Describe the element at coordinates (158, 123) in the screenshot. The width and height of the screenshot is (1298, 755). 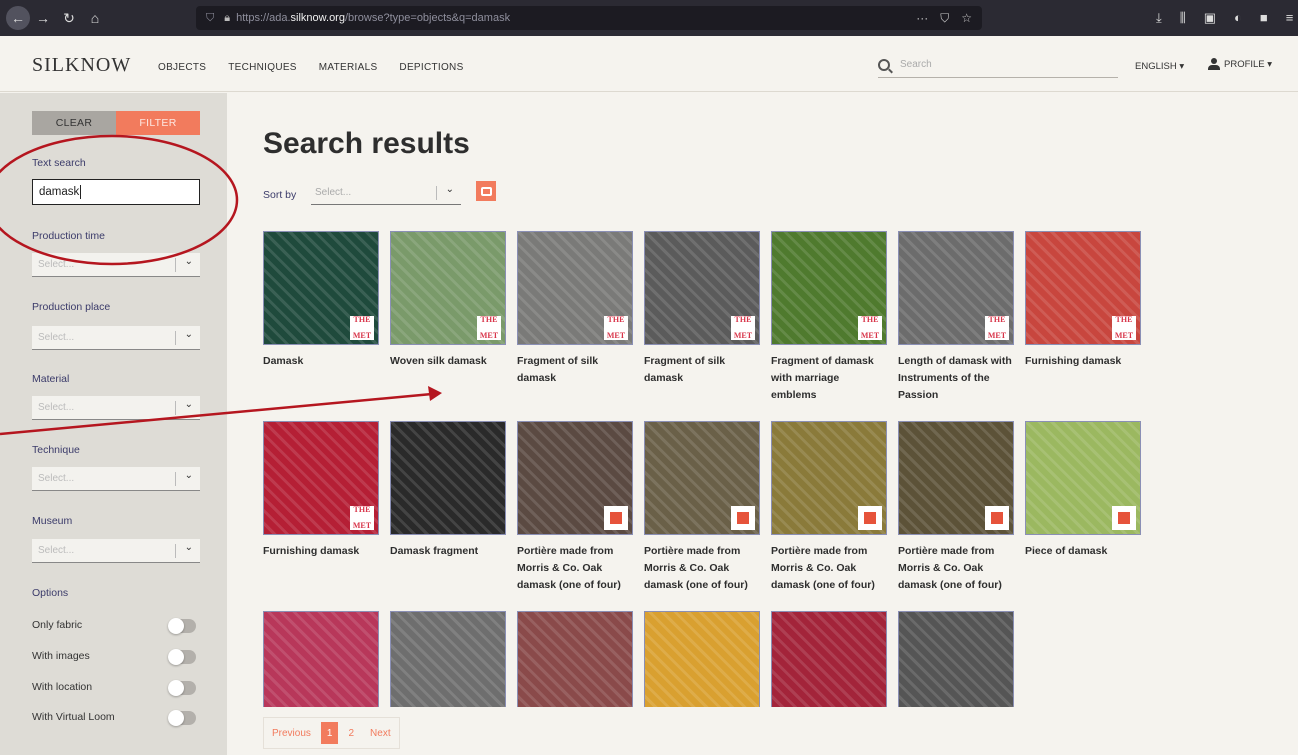
I see `filter-button: FILTER` at that location.